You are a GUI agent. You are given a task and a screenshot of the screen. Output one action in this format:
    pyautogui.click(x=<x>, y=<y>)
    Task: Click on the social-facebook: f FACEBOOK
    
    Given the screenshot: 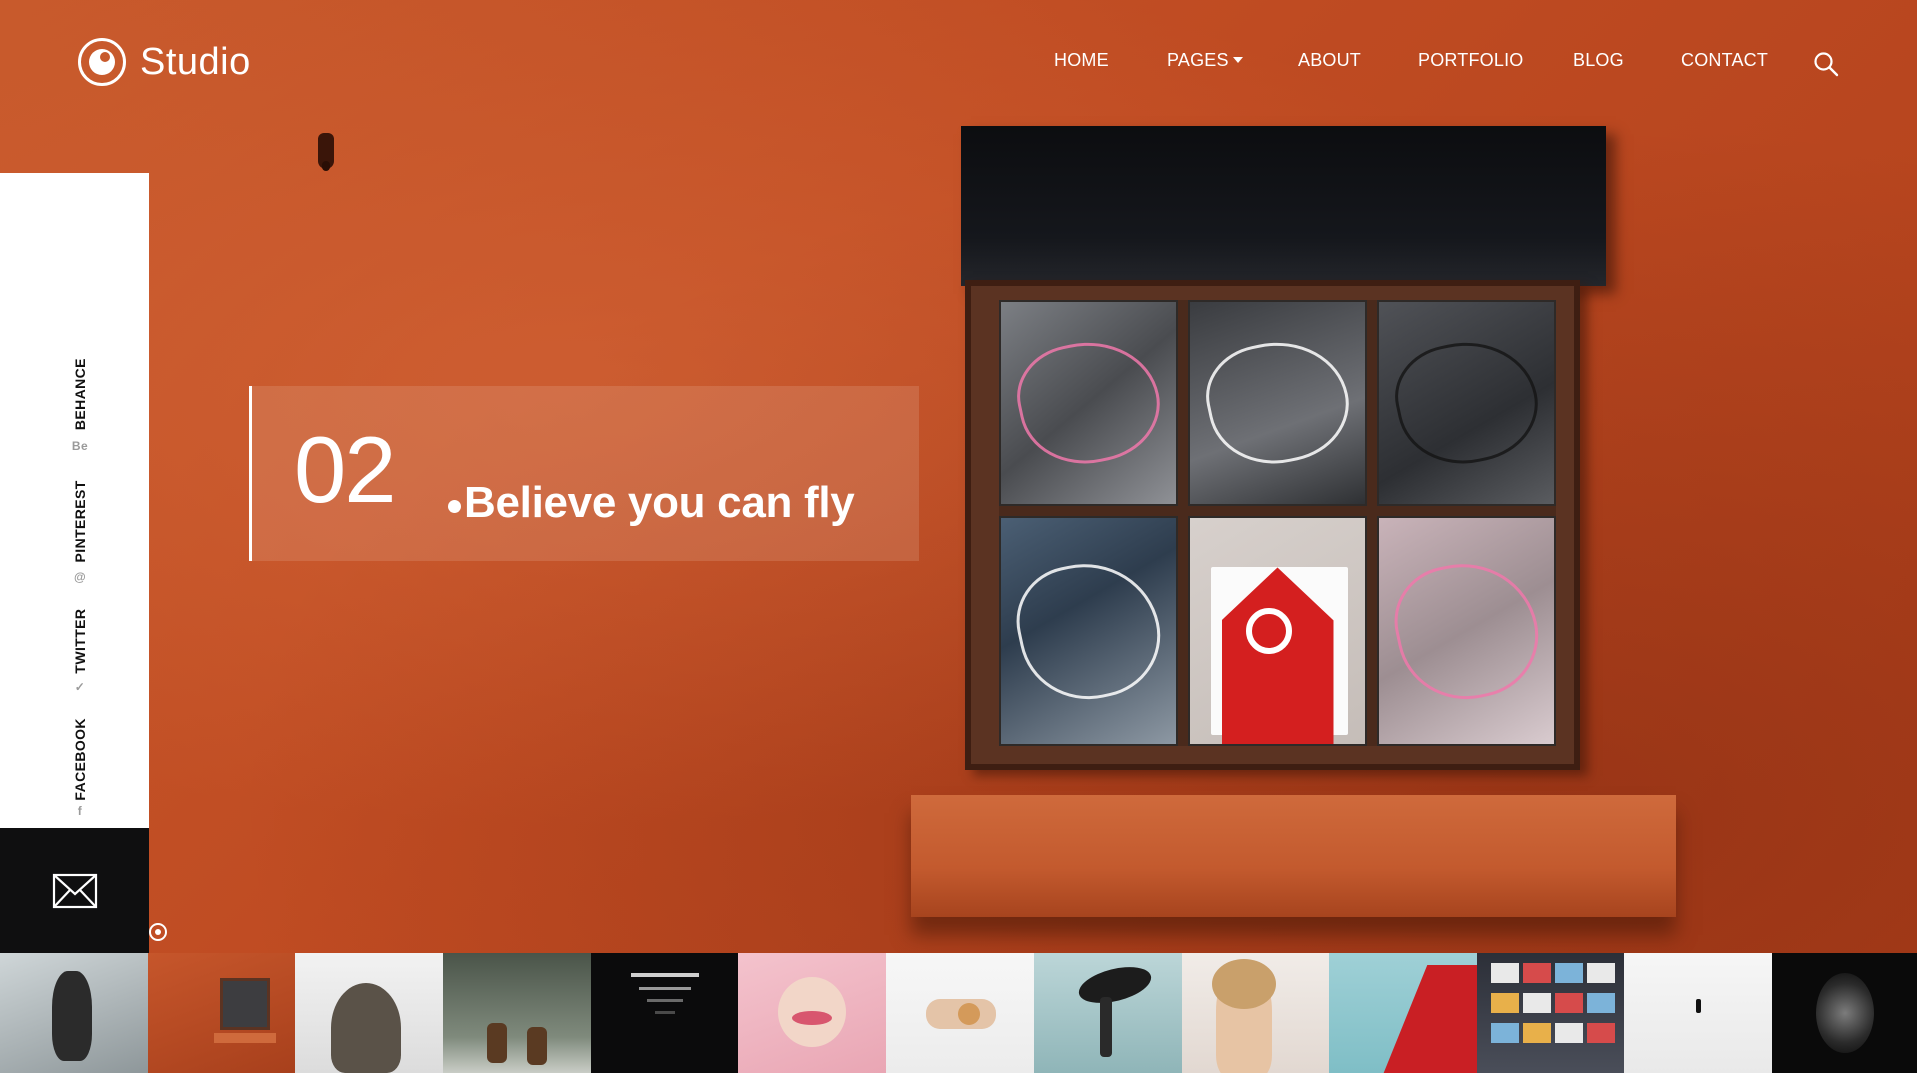 What is the action you would take?
    pyautogui.click(x=80, y=768)
    